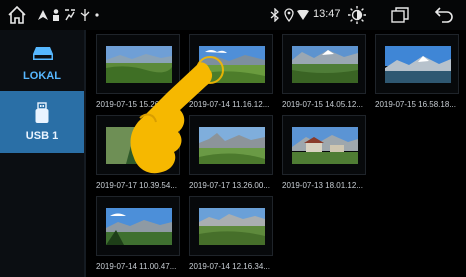 The image size is (466, 277). What do you see at coordinates (444, 15) in the screenshot?
I see `back-icon` at bounding box center [444, 15].